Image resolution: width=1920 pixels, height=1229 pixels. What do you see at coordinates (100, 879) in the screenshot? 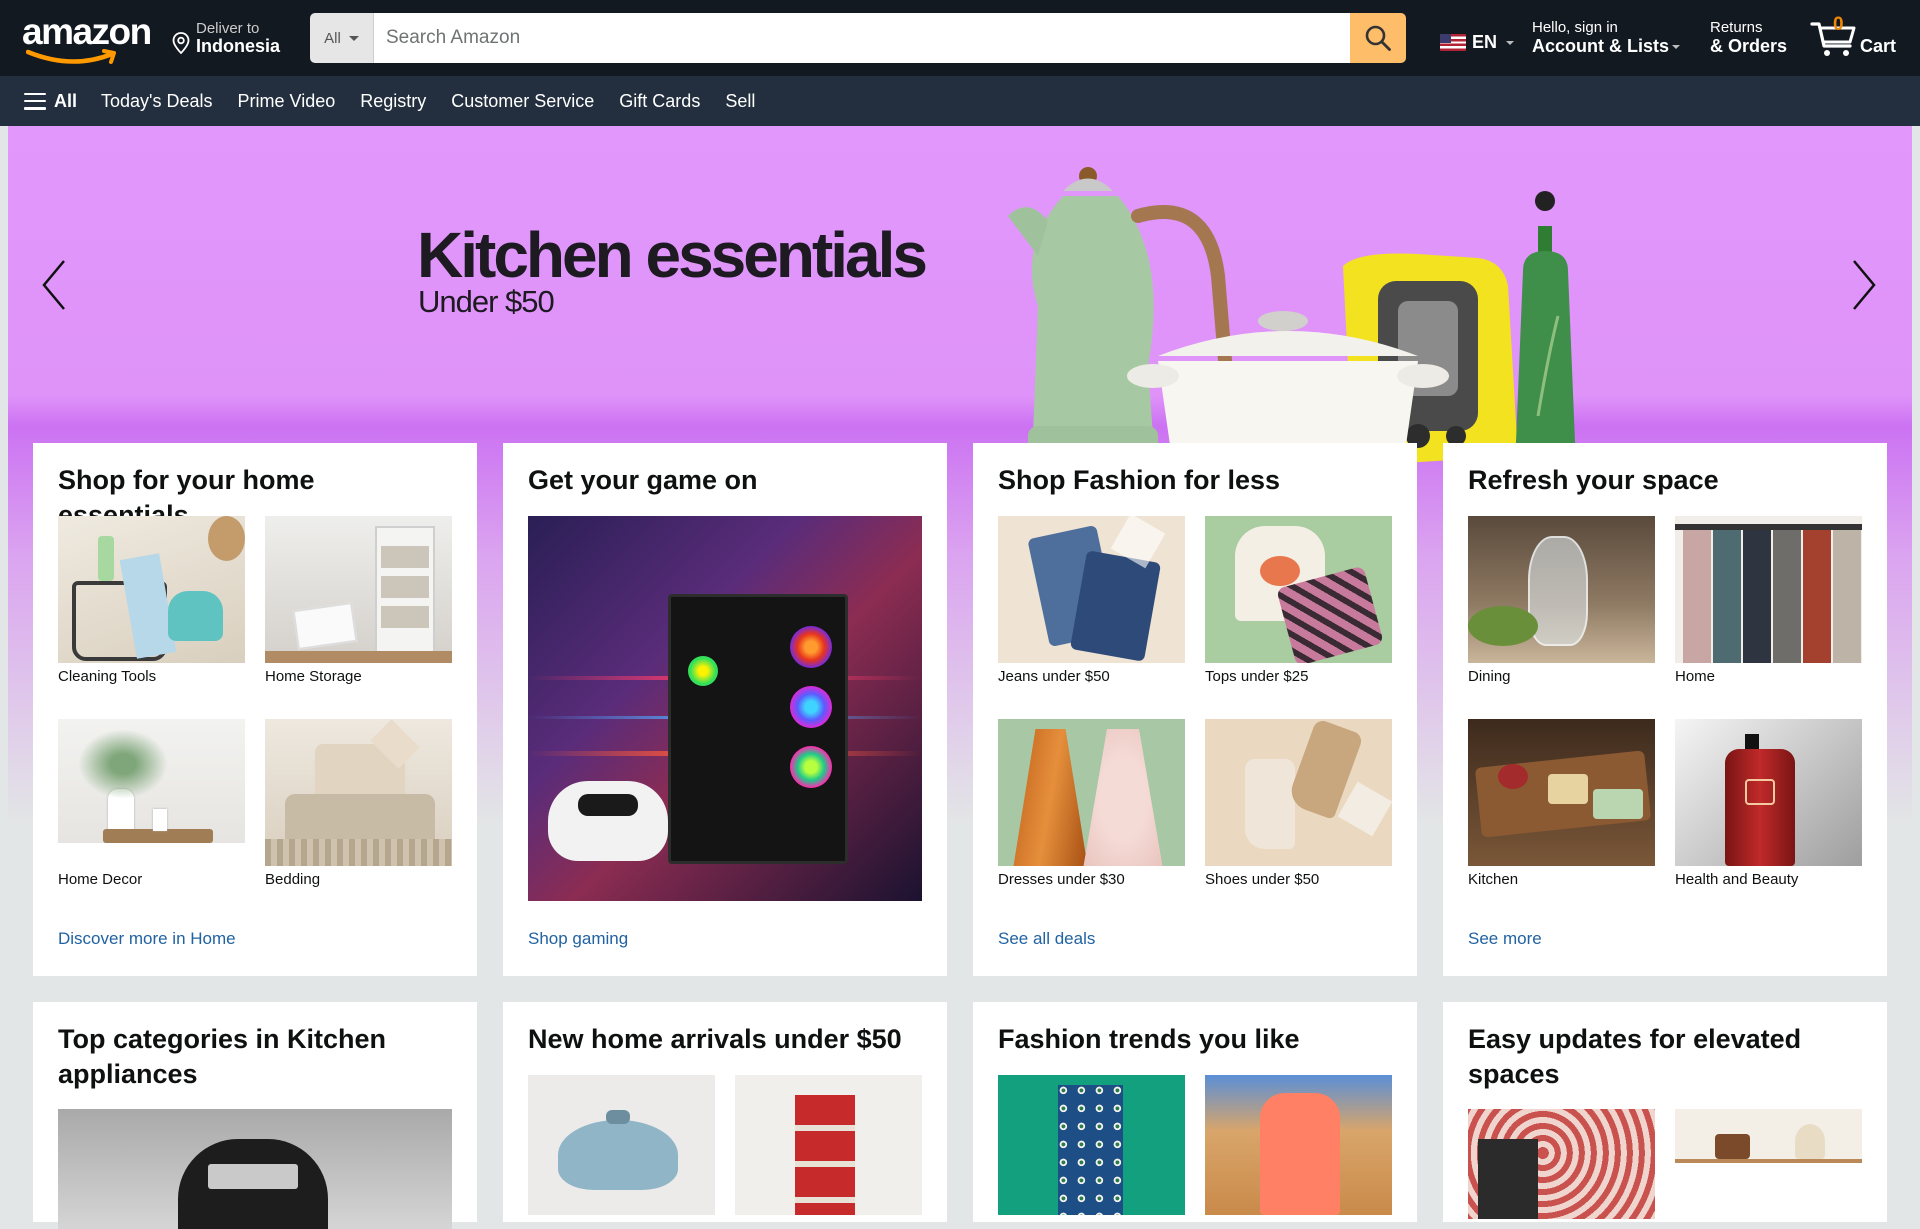
I see `card-item-label: Home Decor` at bounding box center [100, 879].